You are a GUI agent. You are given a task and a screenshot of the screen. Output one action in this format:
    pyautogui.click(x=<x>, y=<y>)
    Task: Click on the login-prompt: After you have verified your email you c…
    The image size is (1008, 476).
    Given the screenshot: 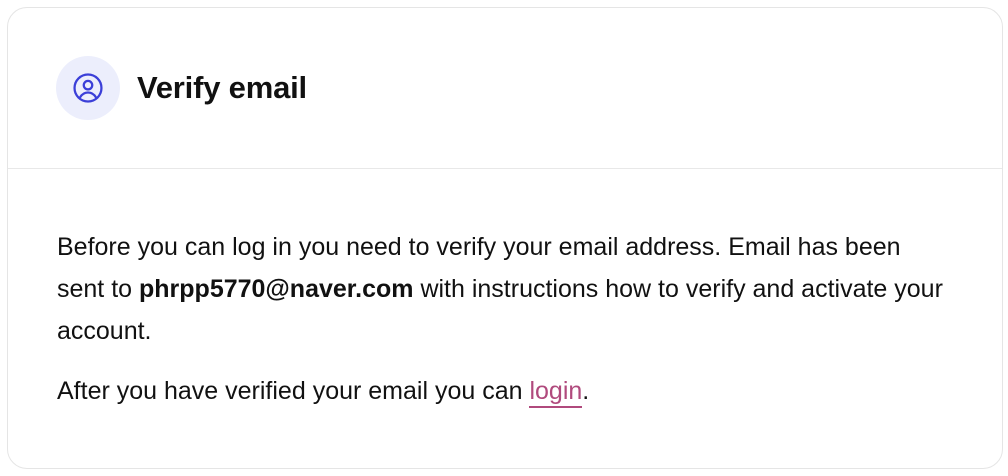 What is the action you would take?
    pyautogui.click(x=505, y=391)
    